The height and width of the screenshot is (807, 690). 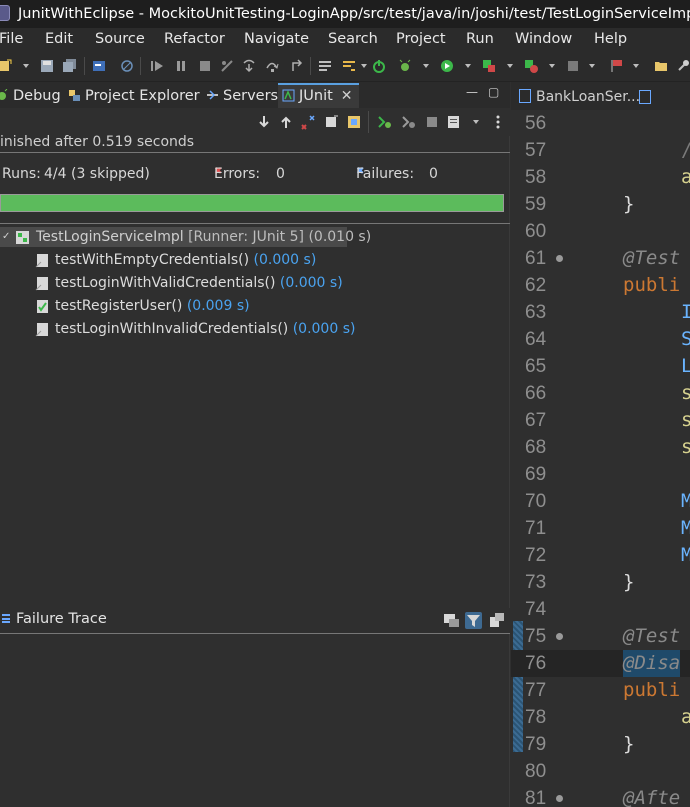 What do you see at coordinates (536, 447) in the screenshot?
I see `line-number: 68` at bounding box center [536, 447].